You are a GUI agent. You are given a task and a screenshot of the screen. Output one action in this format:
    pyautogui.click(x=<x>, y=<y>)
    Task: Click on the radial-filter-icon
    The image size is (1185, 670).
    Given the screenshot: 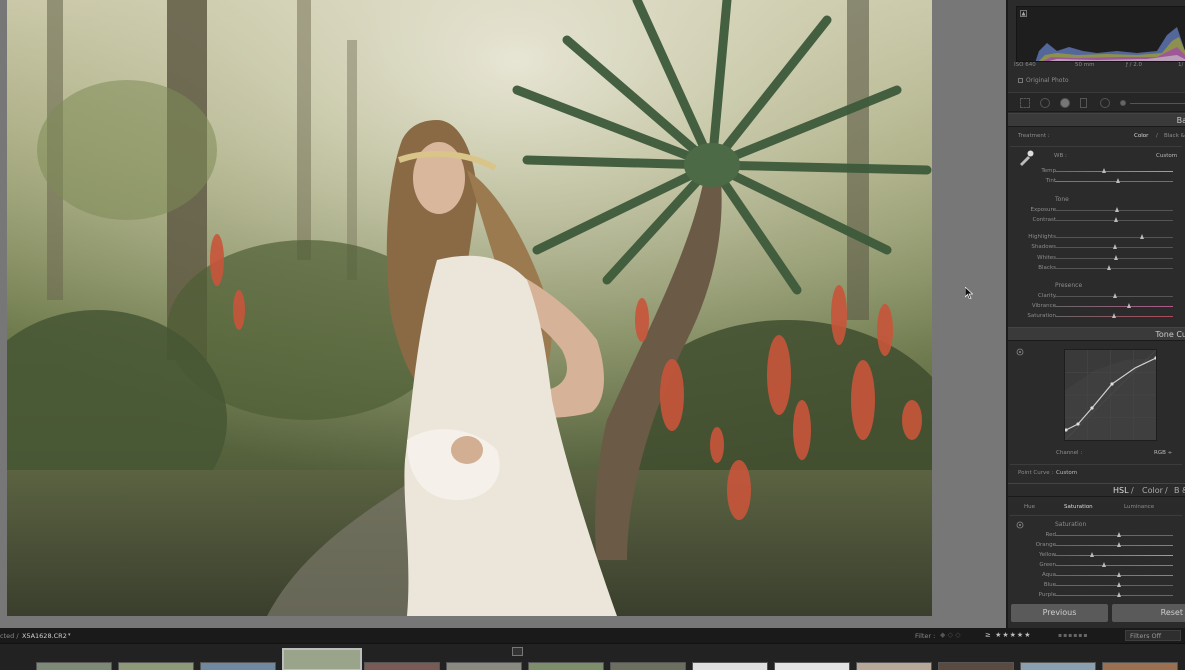 What is the action you would take?
    pyautogui.click(x=1105, y=103)
    